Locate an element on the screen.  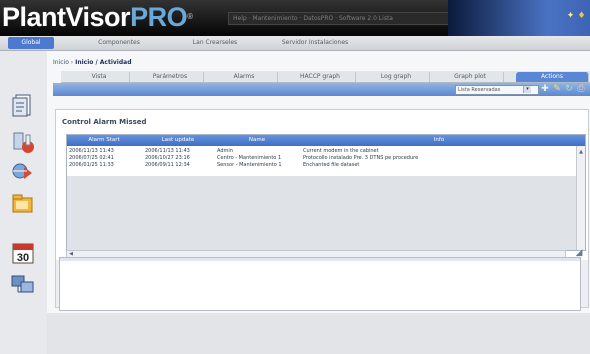
chevron-down-icon: ▾ is located at coordinates (527, 89).